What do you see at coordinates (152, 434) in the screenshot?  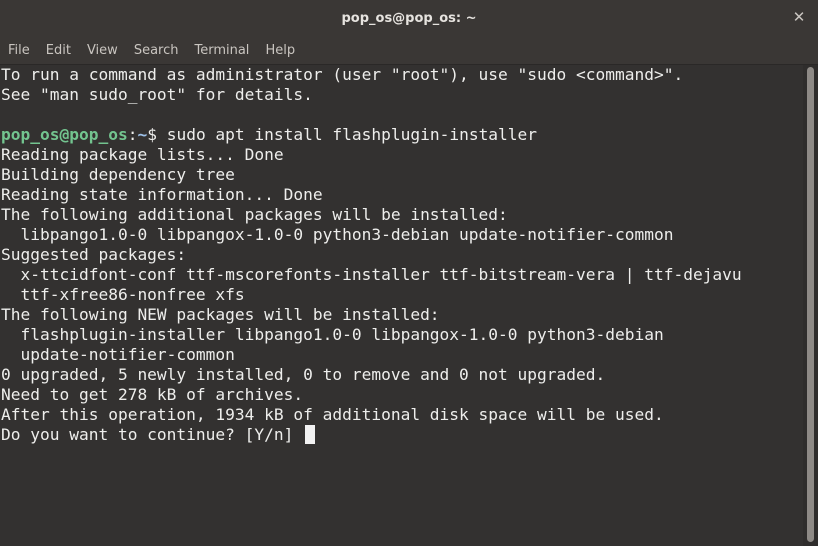 I see `confirm-question: Do you want to continue? [Y/n]` at bounding box center [152, 434].